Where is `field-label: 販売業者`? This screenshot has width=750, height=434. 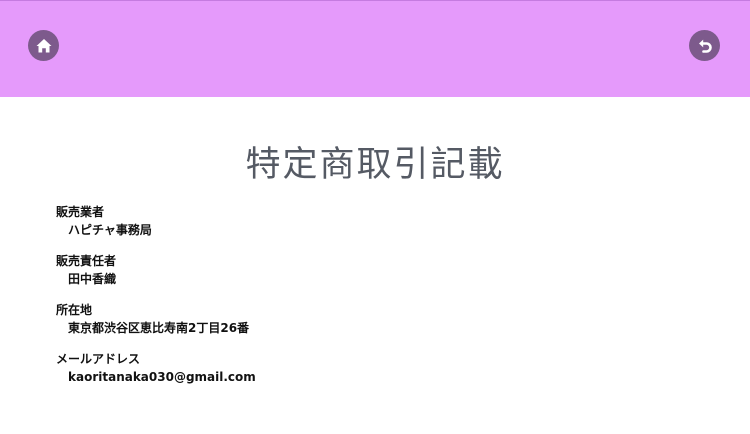
field-label: 販売業者 is located at coordinates (80, 212).